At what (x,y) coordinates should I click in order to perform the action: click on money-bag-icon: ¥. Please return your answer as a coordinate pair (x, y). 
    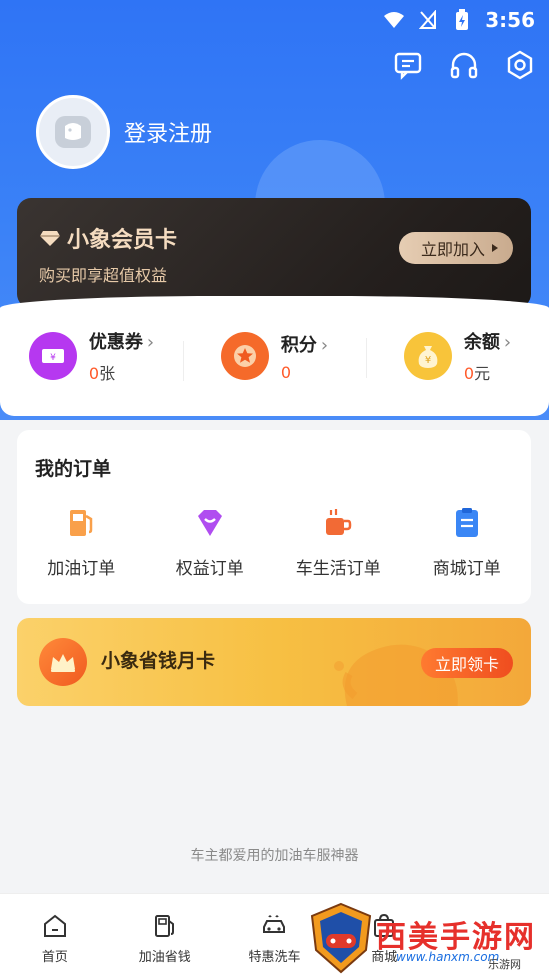
    Looking at the image, I should click on (427, 356).